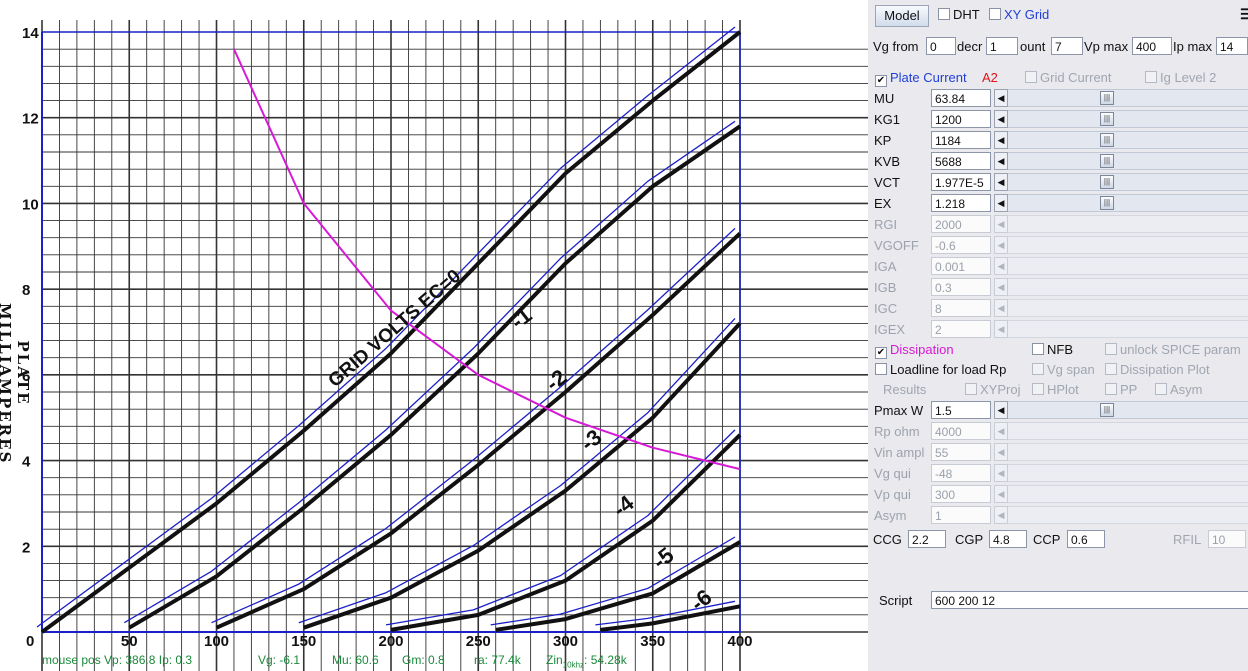 The width and height of the screenshot is (1248, 671). Describe the element at coordinates (992, 389) in the screenshot. I see `xyproj-checkbox: XYProj` at that location.